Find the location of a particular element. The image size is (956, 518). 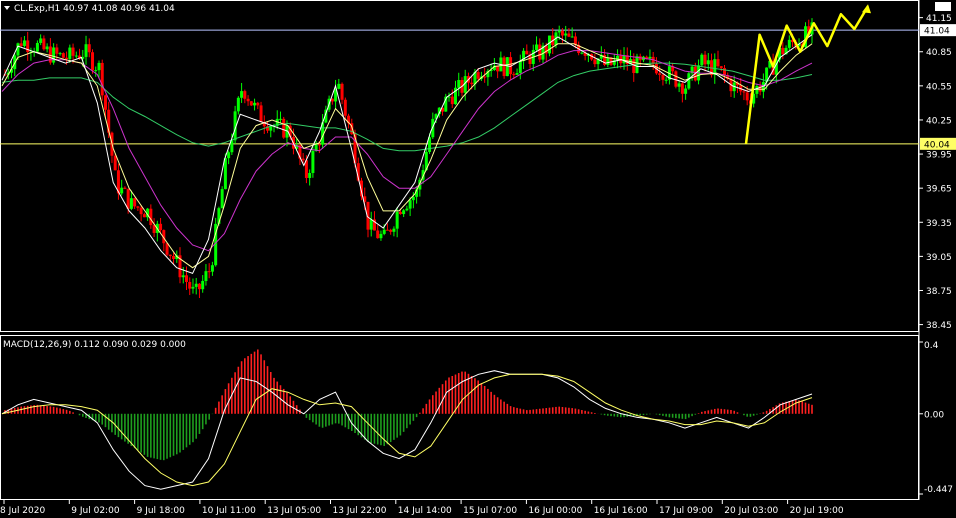

time-tick-label: 13 Jul 05:00 is located at coordinates (294, 511).